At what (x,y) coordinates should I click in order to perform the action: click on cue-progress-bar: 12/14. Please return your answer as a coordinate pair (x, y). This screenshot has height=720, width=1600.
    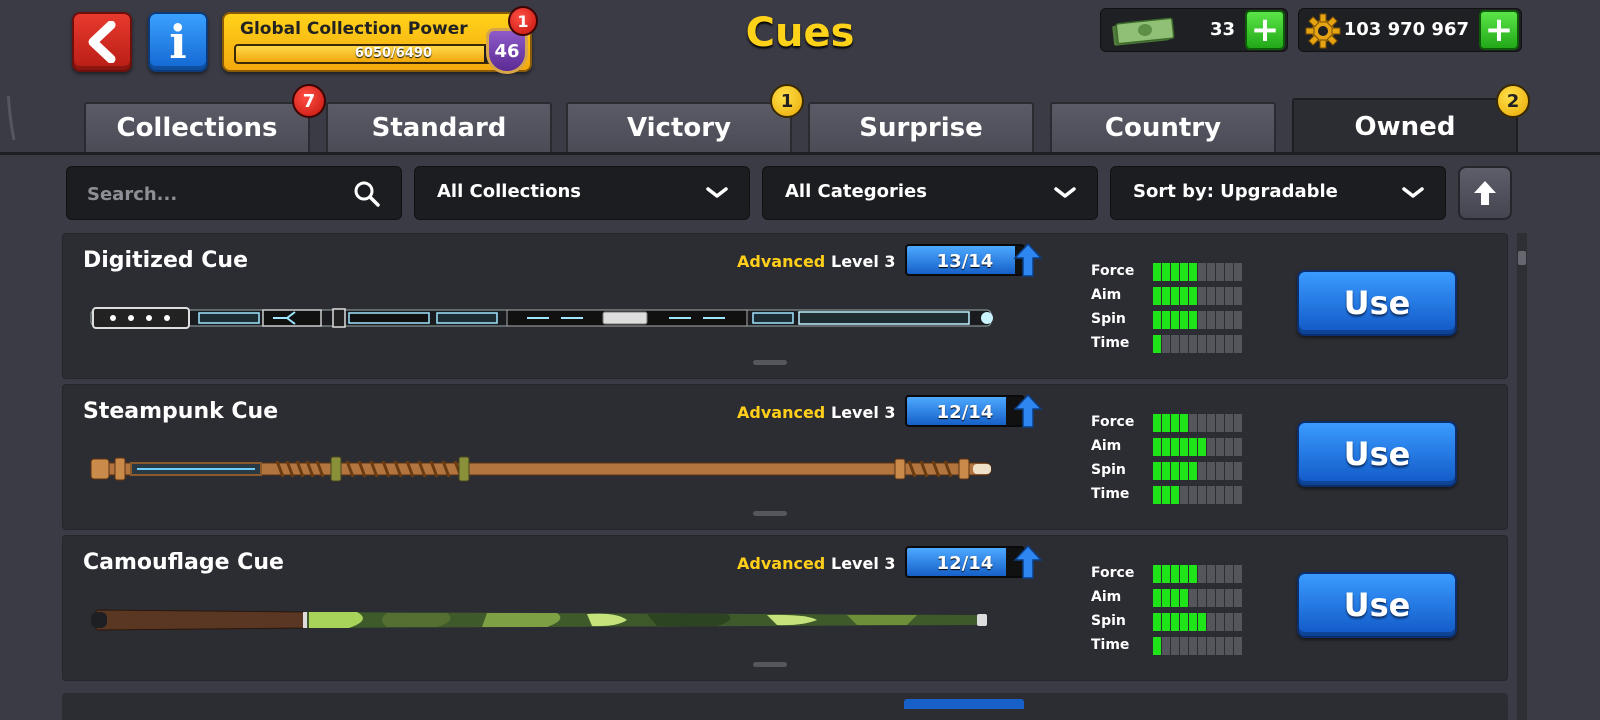
    Looking at the image, I should click on (965, 562).